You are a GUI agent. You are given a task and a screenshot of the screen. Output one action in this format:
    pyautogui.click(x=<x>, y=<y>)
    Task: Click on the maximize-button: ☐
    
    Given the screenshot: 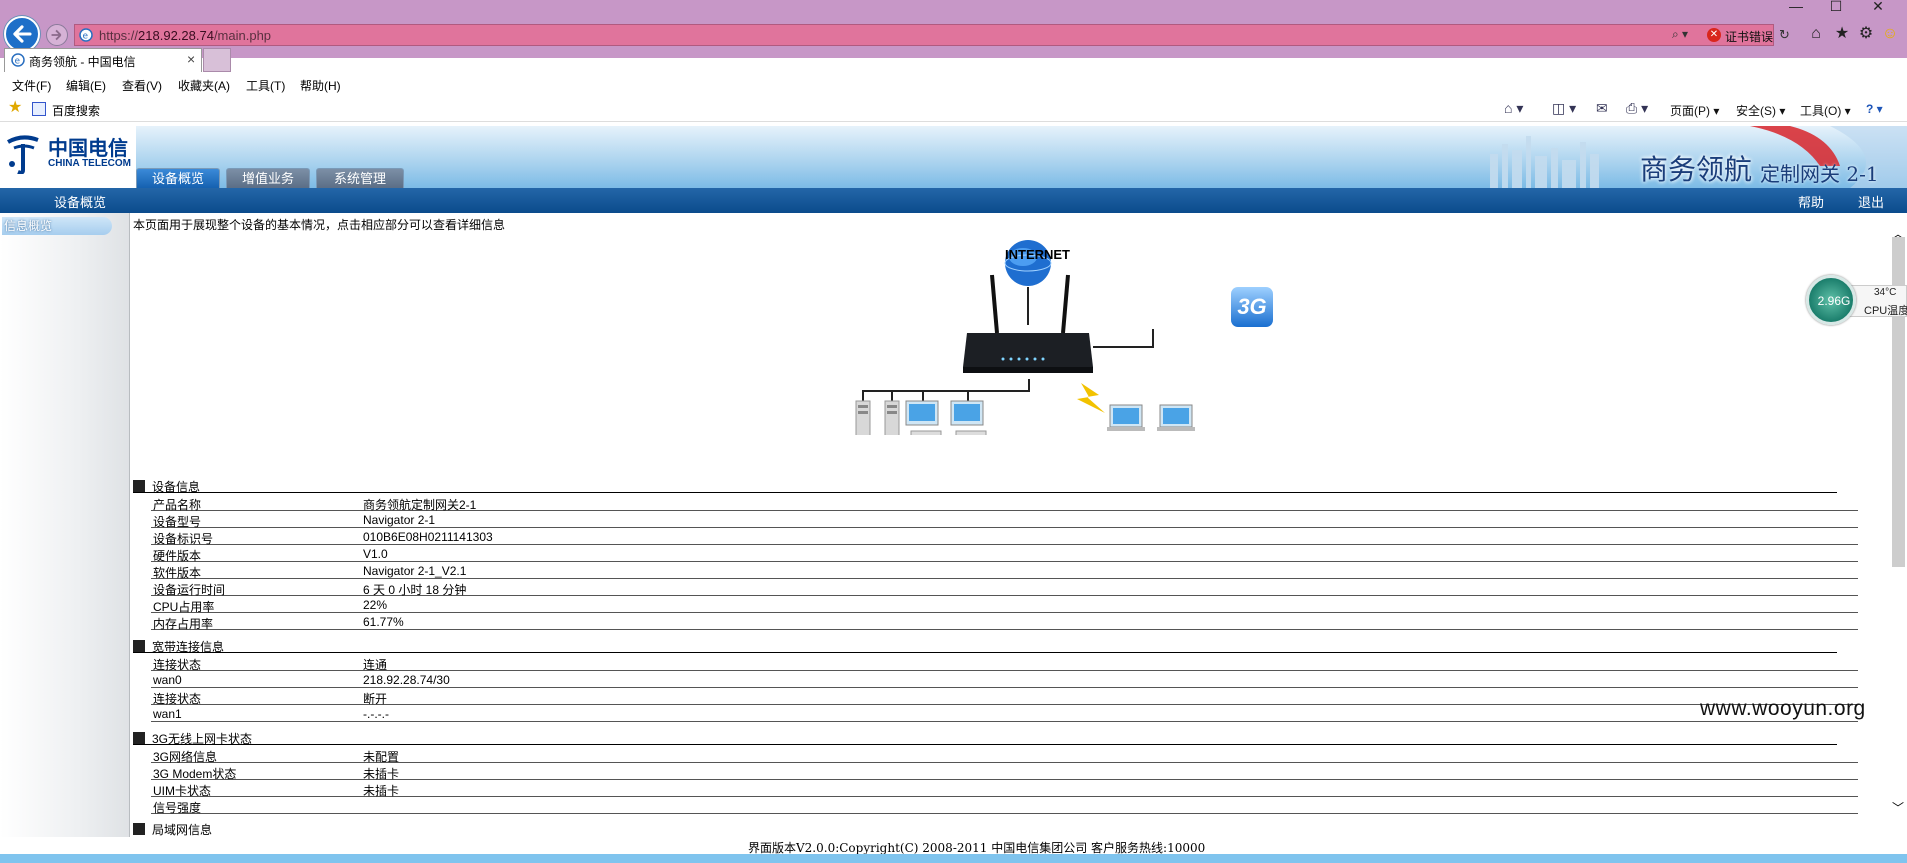 What is the action you would take?
    pyautogui.click(x=1836, y=7)
    